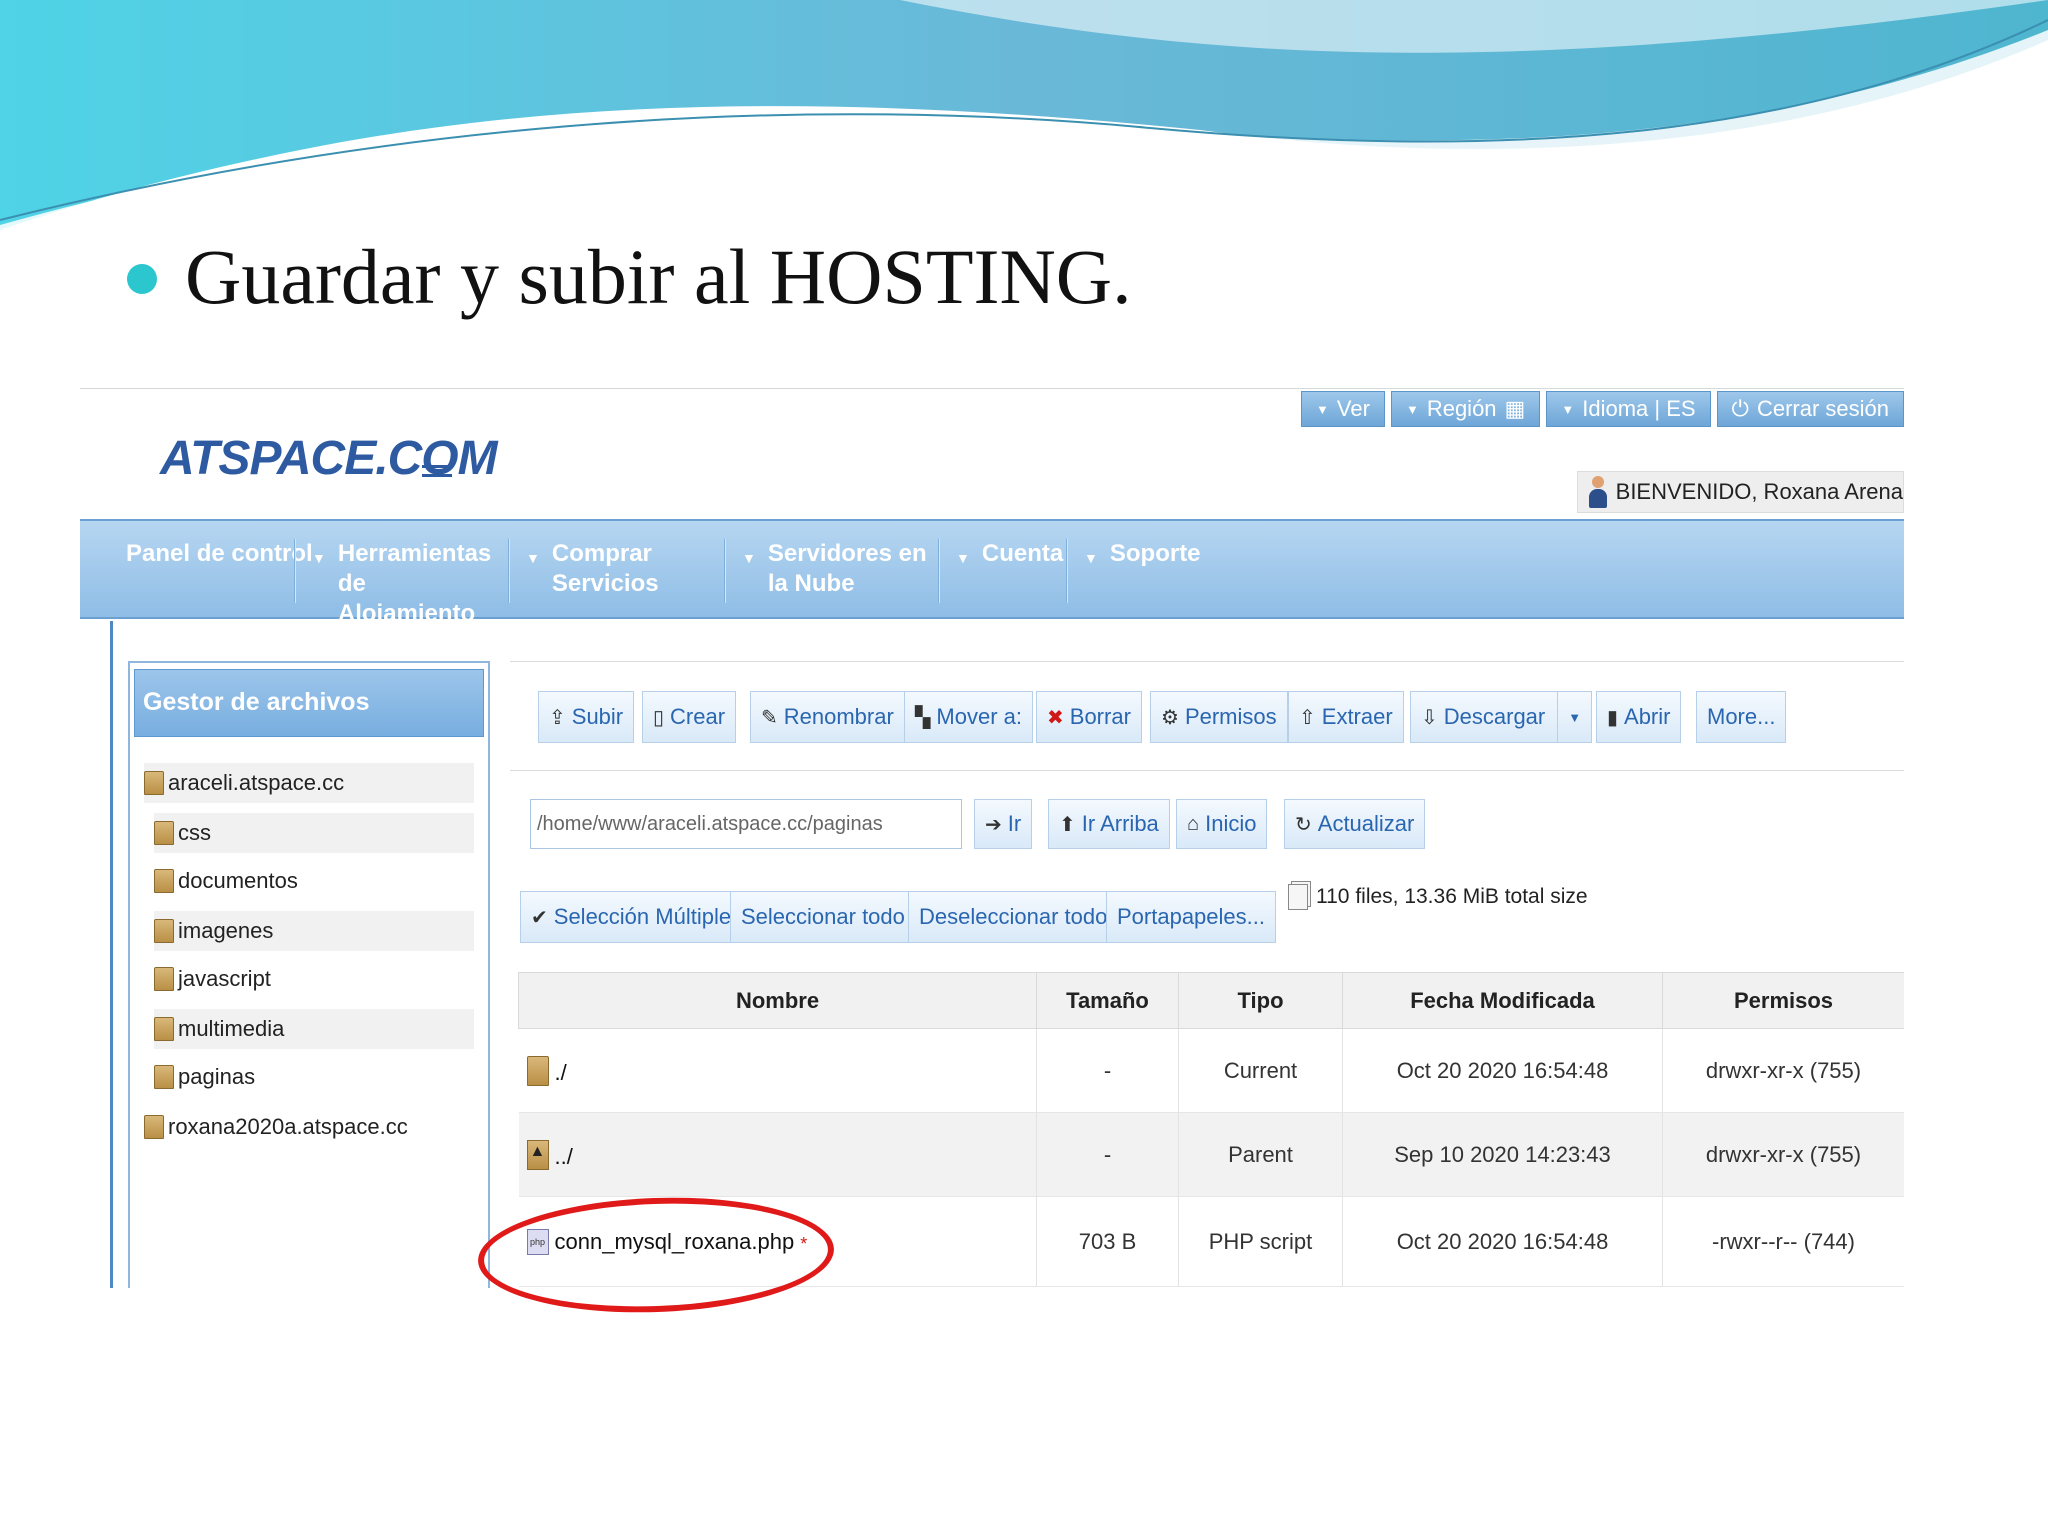 This screenshot has width=2048, height=1536. What do you see at coordinates (1089, 717) in the screenshot?
I see `delete-button: ✖ Borrar` at bounding box center [1089, 717].